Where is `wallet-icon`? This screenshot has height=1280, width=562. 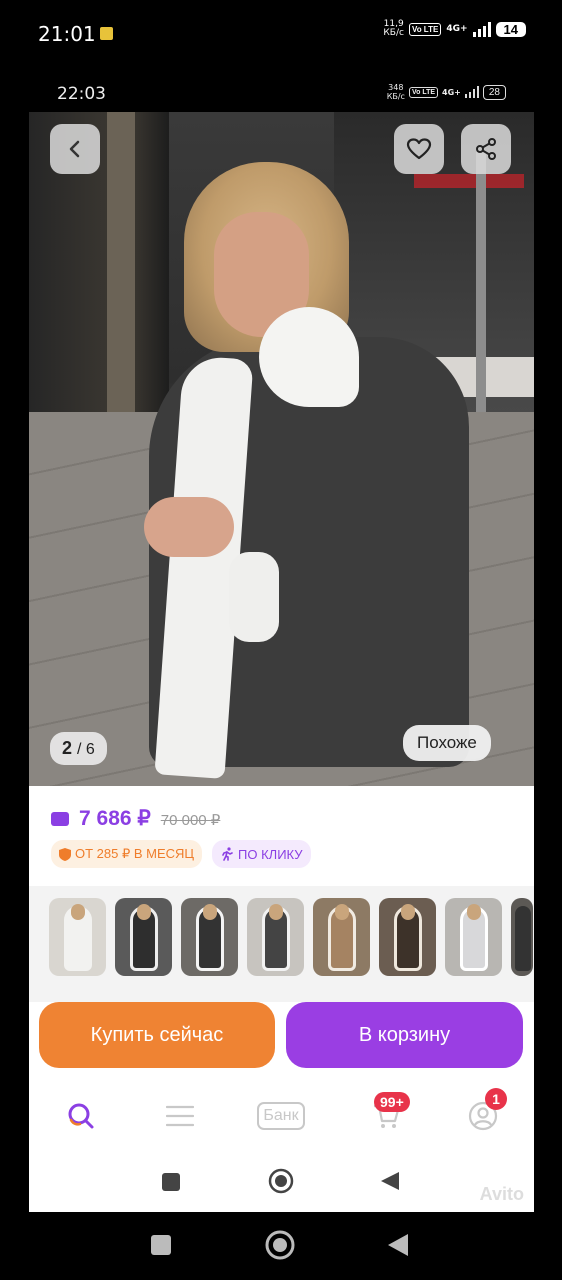
wallet-icon is located at coordinates (60, 819).